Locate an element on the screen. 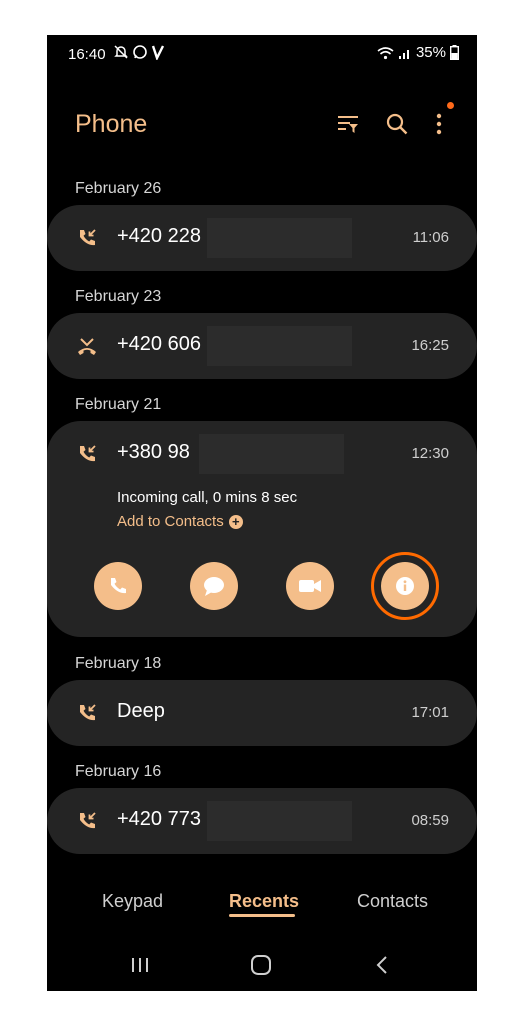 The height and width of the screenshot is (1025, 525). caller-name: Deep is located at coordinates (141, 711).